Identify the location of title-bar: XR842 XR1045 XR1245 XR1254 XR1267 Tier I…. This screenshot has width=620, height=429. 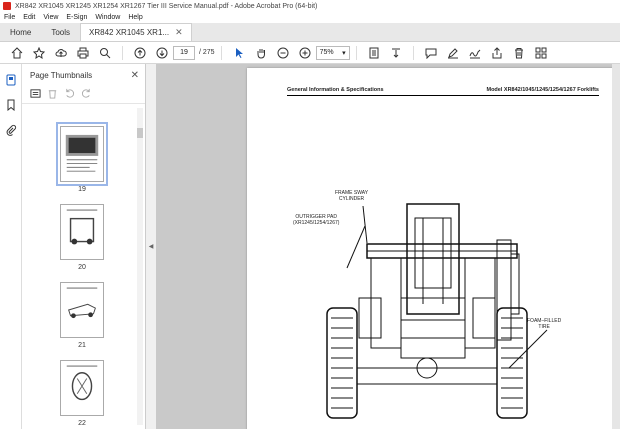
(310, 6).